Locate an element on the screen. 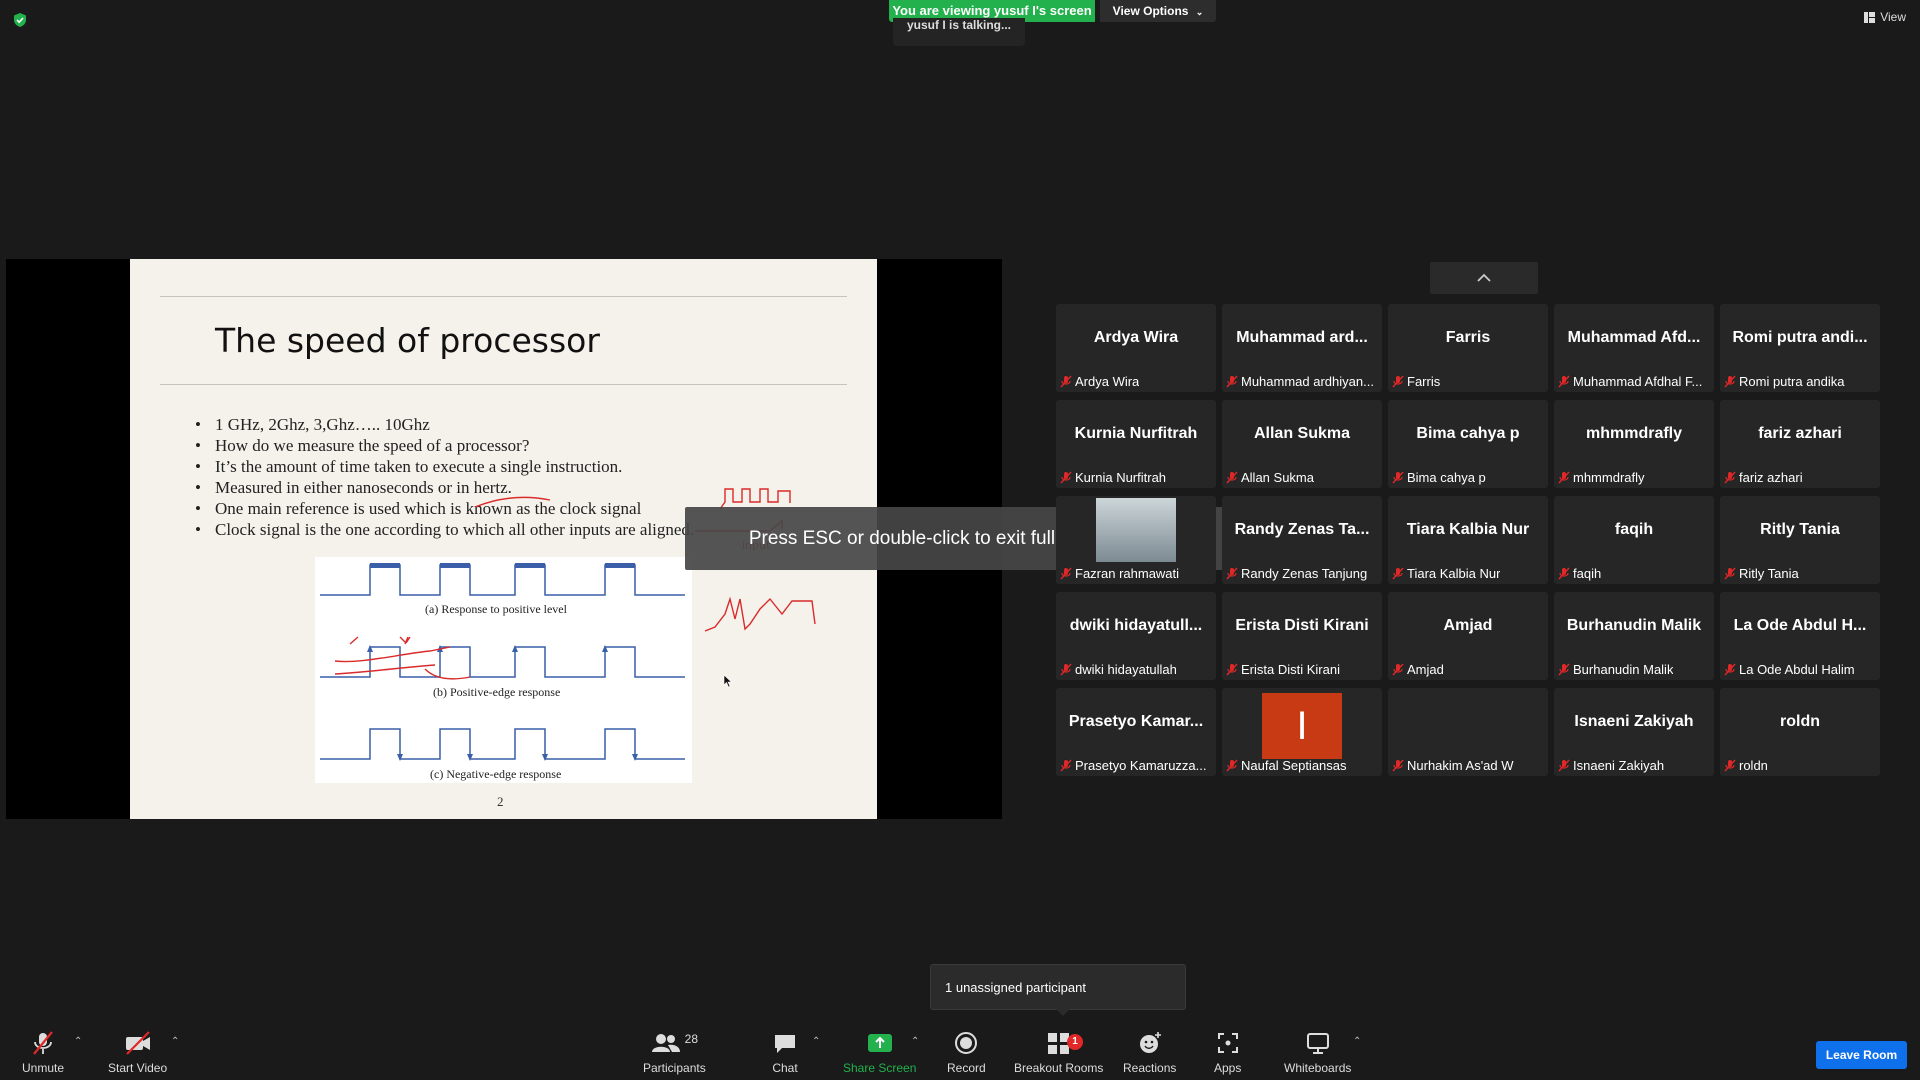 The image size is (1920, 1080). participant-name-label: Kurnia Nurfitrah is located at coordinates (1113, 477).